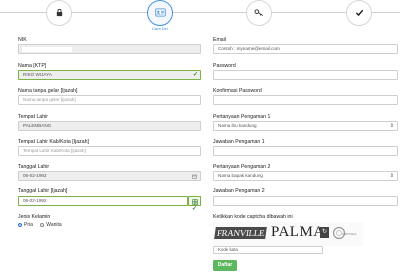  I want to click on step-selesai, so click(359, 13).